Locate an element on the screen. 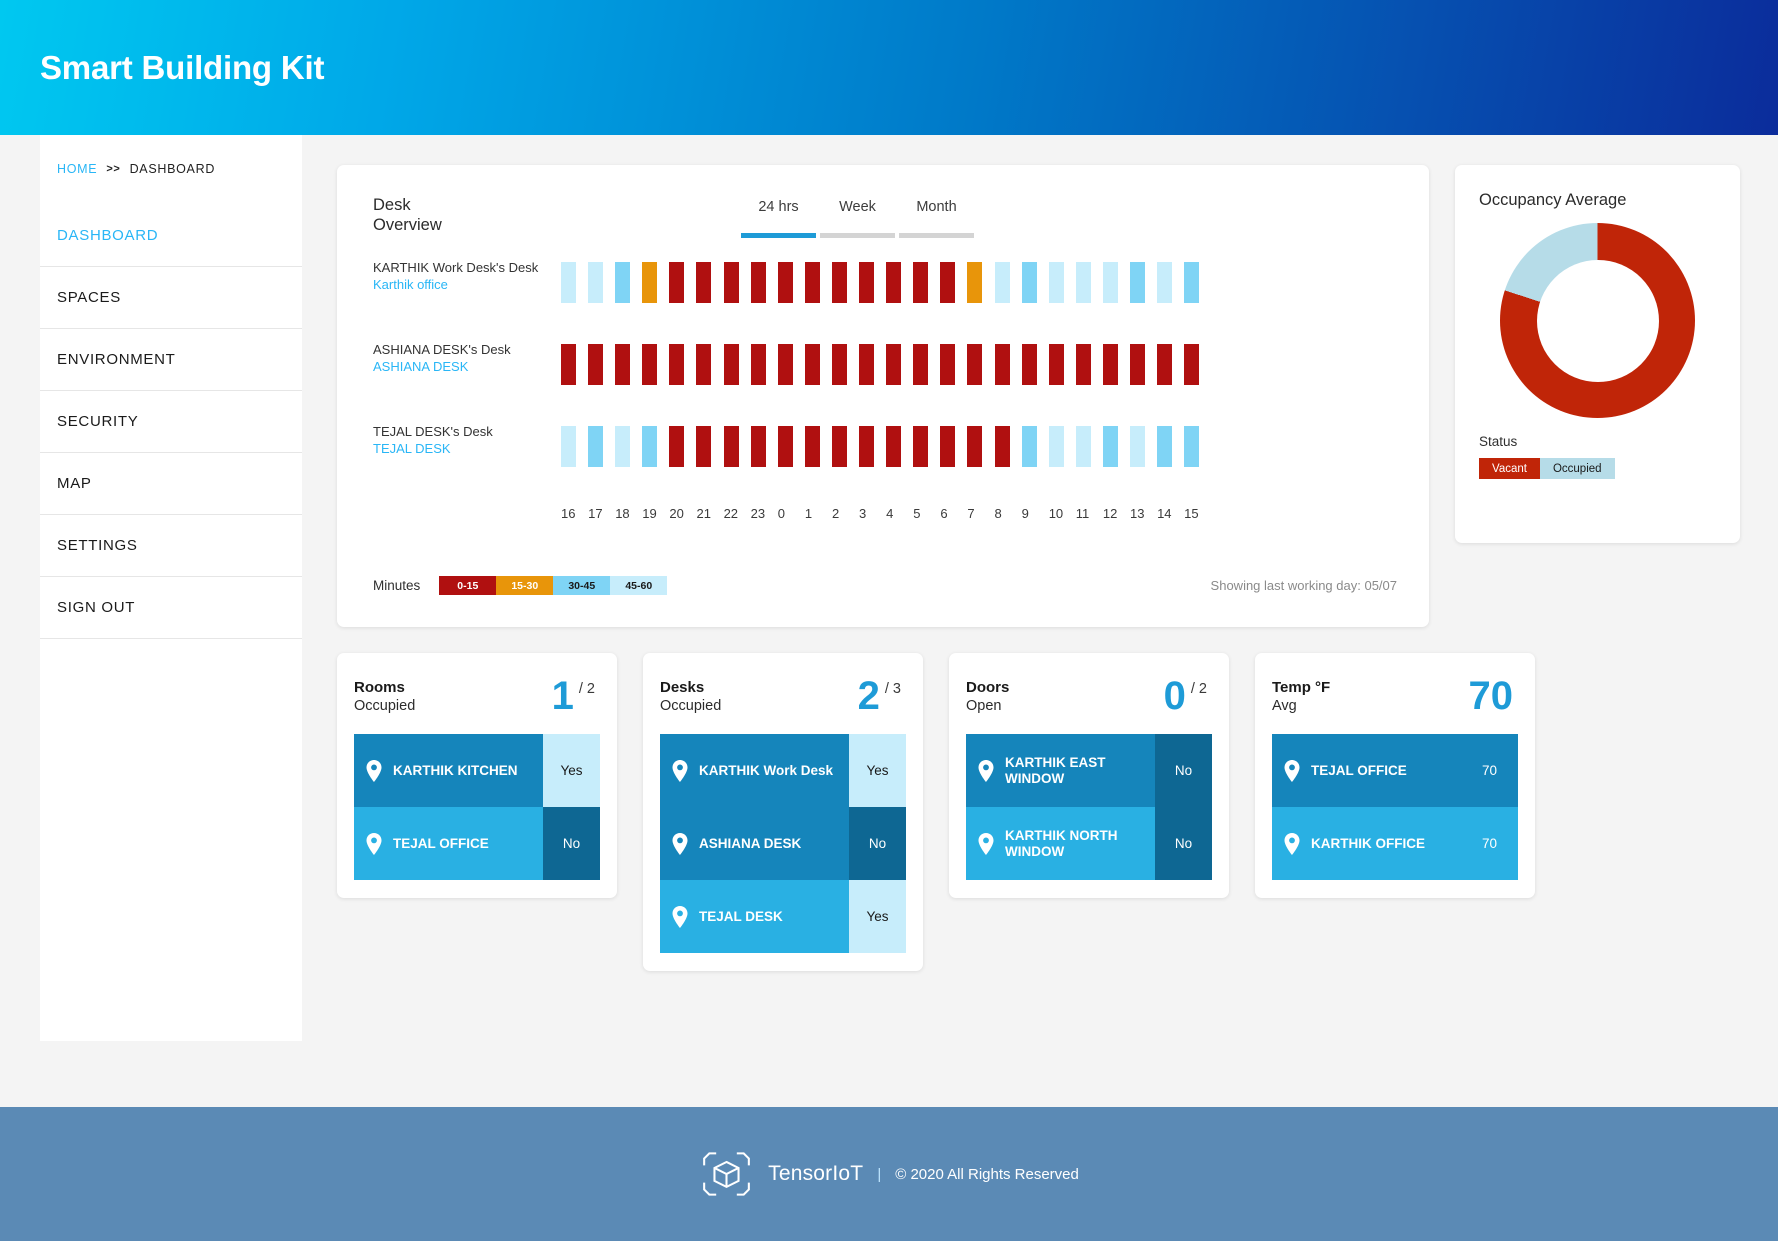  sidebar-item-security: SECURITY is located at coordinates (171, 422).